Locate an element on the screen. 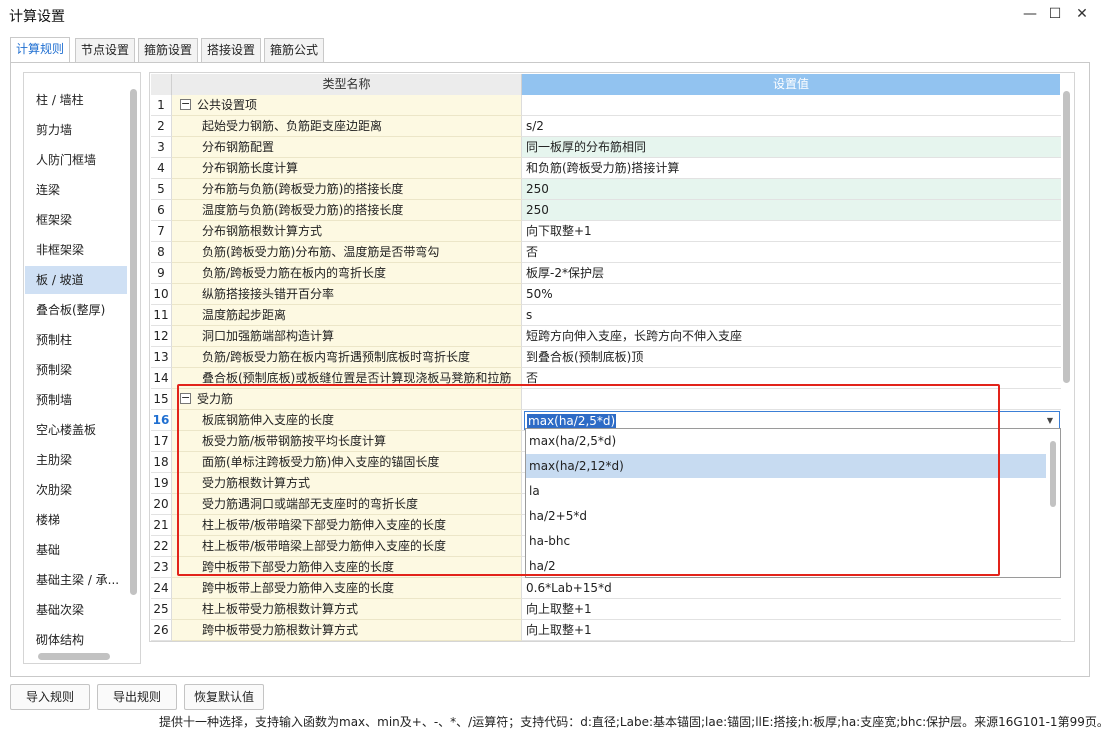 This screenshot has width=1105, height=730. sidebar-item: 楼梯 is located at coordinates (76, 520).